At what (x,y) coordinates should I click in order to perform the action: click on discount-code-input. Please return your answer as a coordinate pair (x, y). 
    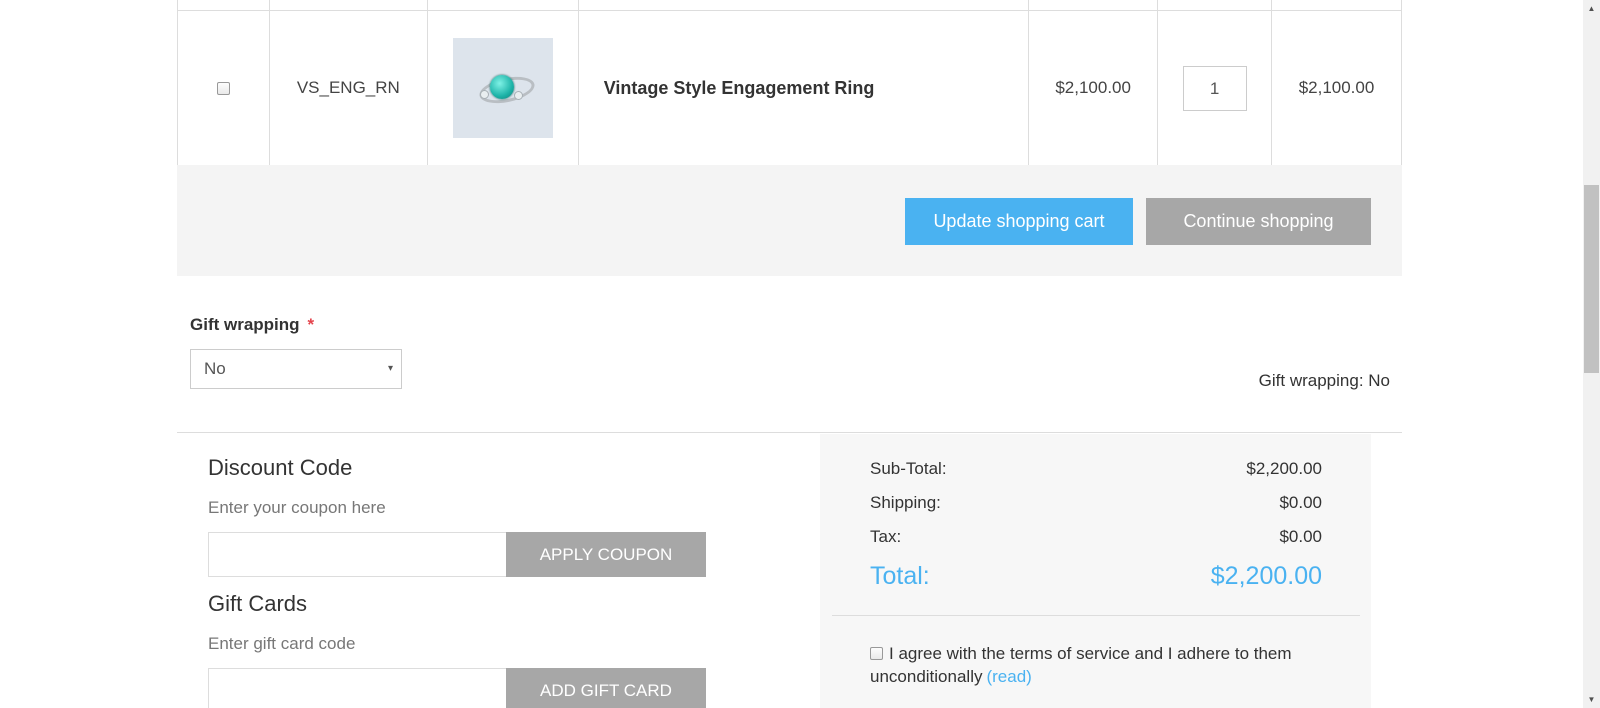
    Looking at the image, I should click on (358, 554).